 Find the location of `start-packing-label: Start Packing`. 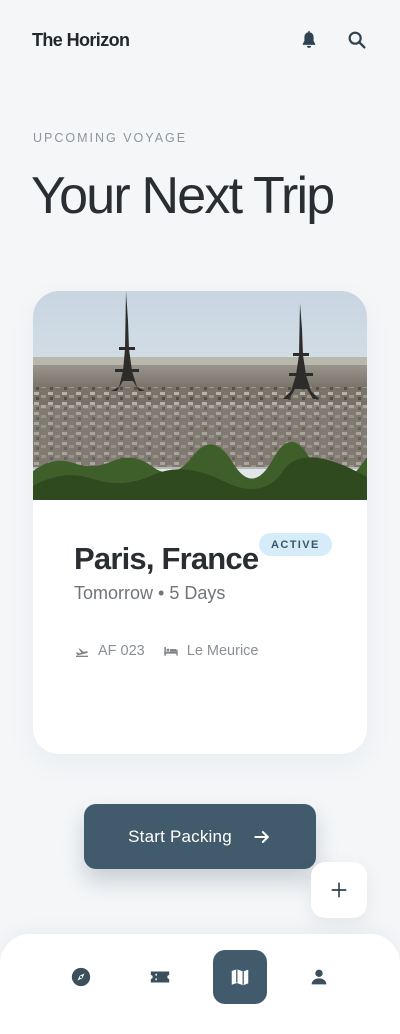

start-packing-label: Start Packing is located at coordinates (180, 836).